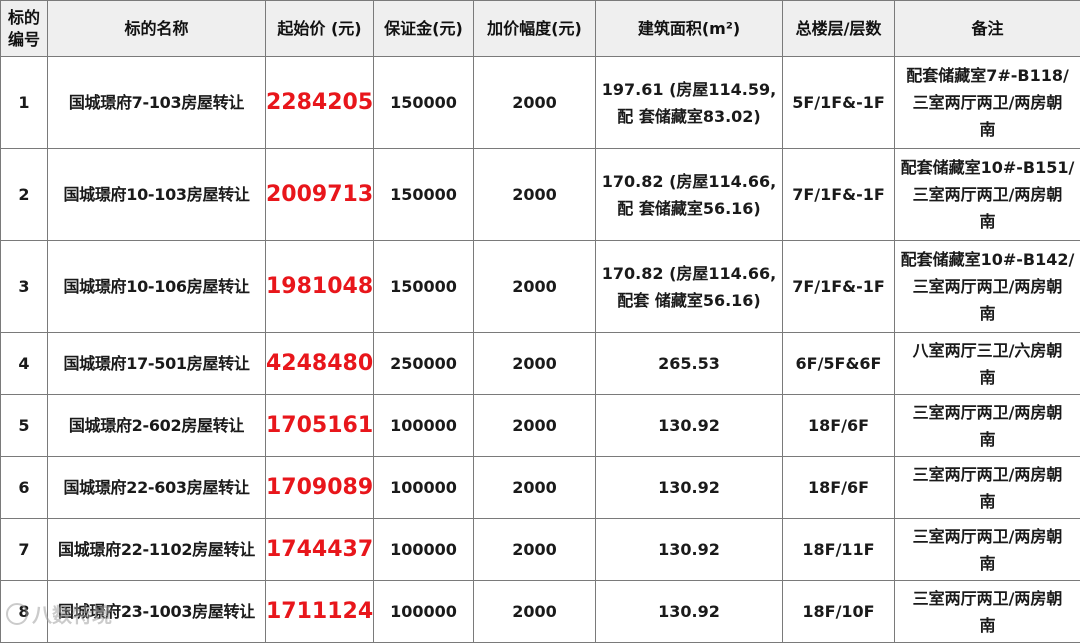 The image size is (1080, 643). Describe the element at coordinates (535, 29) in the screenshot. I see `header-cell: 加价幅度(元)` at that location.